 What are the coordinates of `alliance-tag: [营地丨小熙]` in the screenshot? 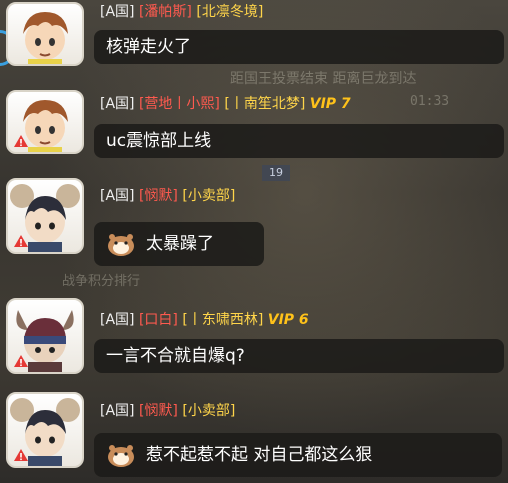 It's located at (179, 104).